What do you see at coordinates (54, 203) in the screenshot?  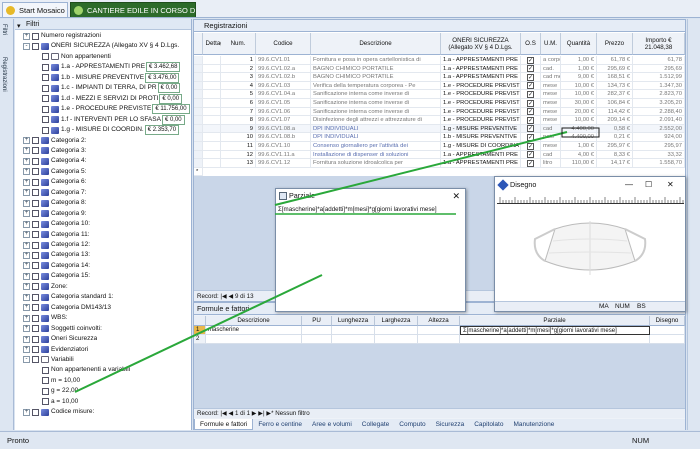 I see `tree-item: + Categoria 8:` at bounding box center [54, 203].